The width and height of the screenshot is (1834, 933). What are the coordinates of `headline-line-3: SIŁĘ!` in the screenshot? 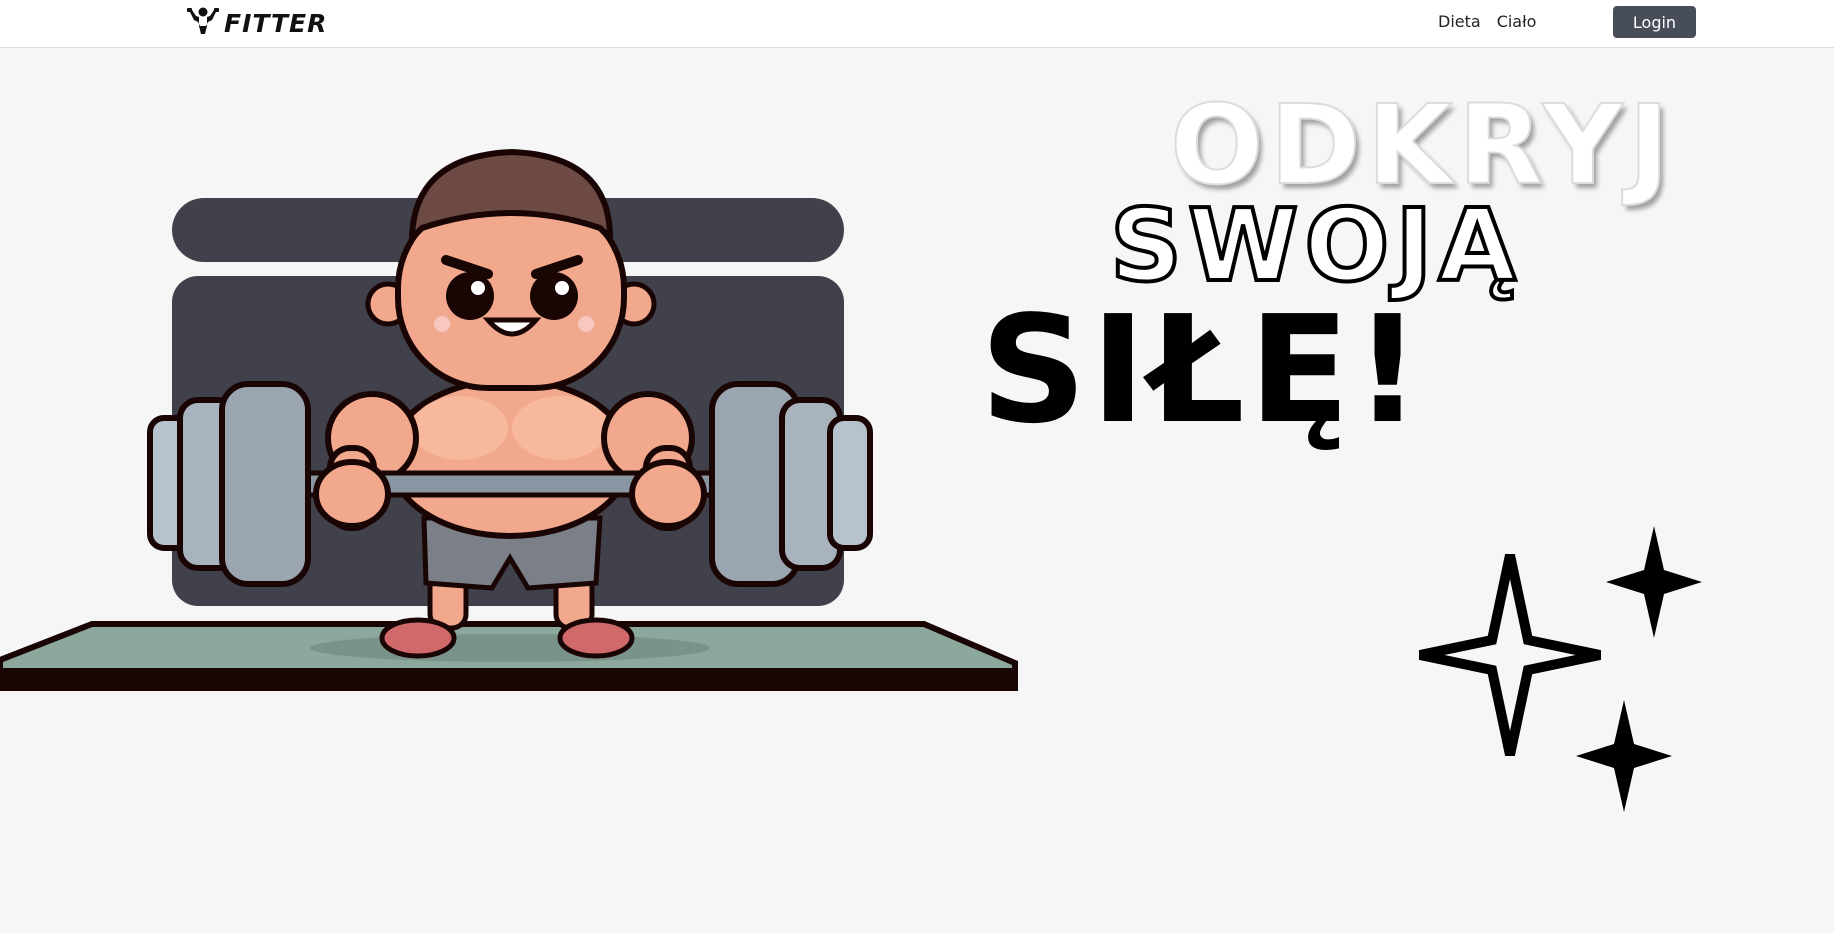 It's located at (1203, 370).